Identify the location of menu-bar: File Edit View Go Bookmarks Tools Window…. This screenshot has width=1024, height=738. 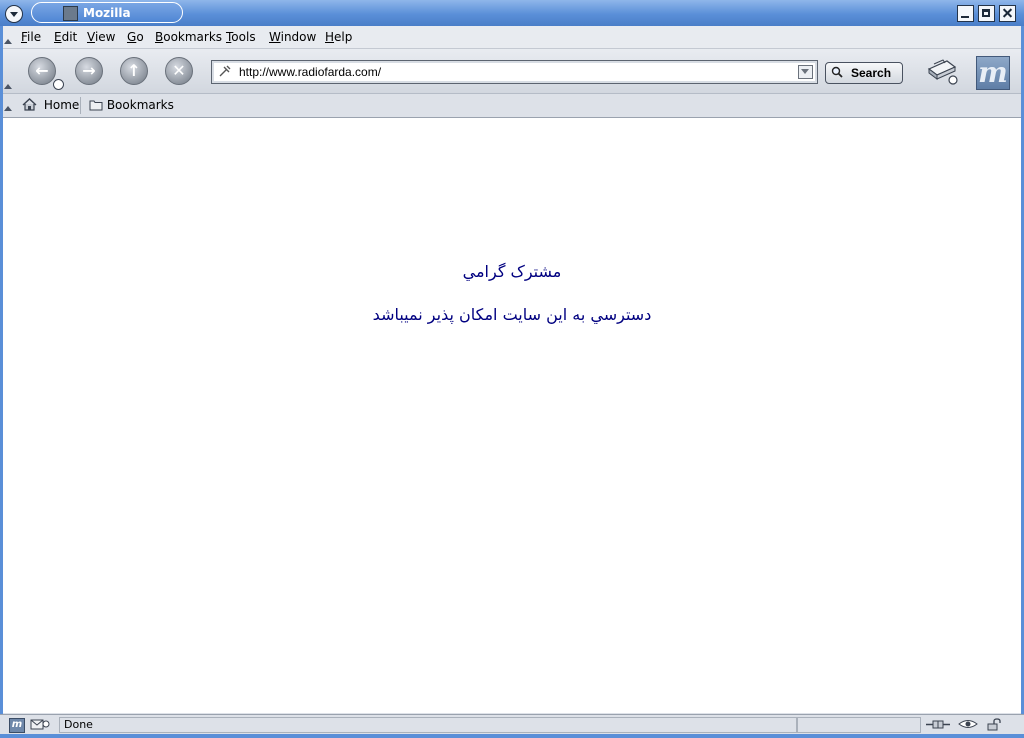
(512, 37).